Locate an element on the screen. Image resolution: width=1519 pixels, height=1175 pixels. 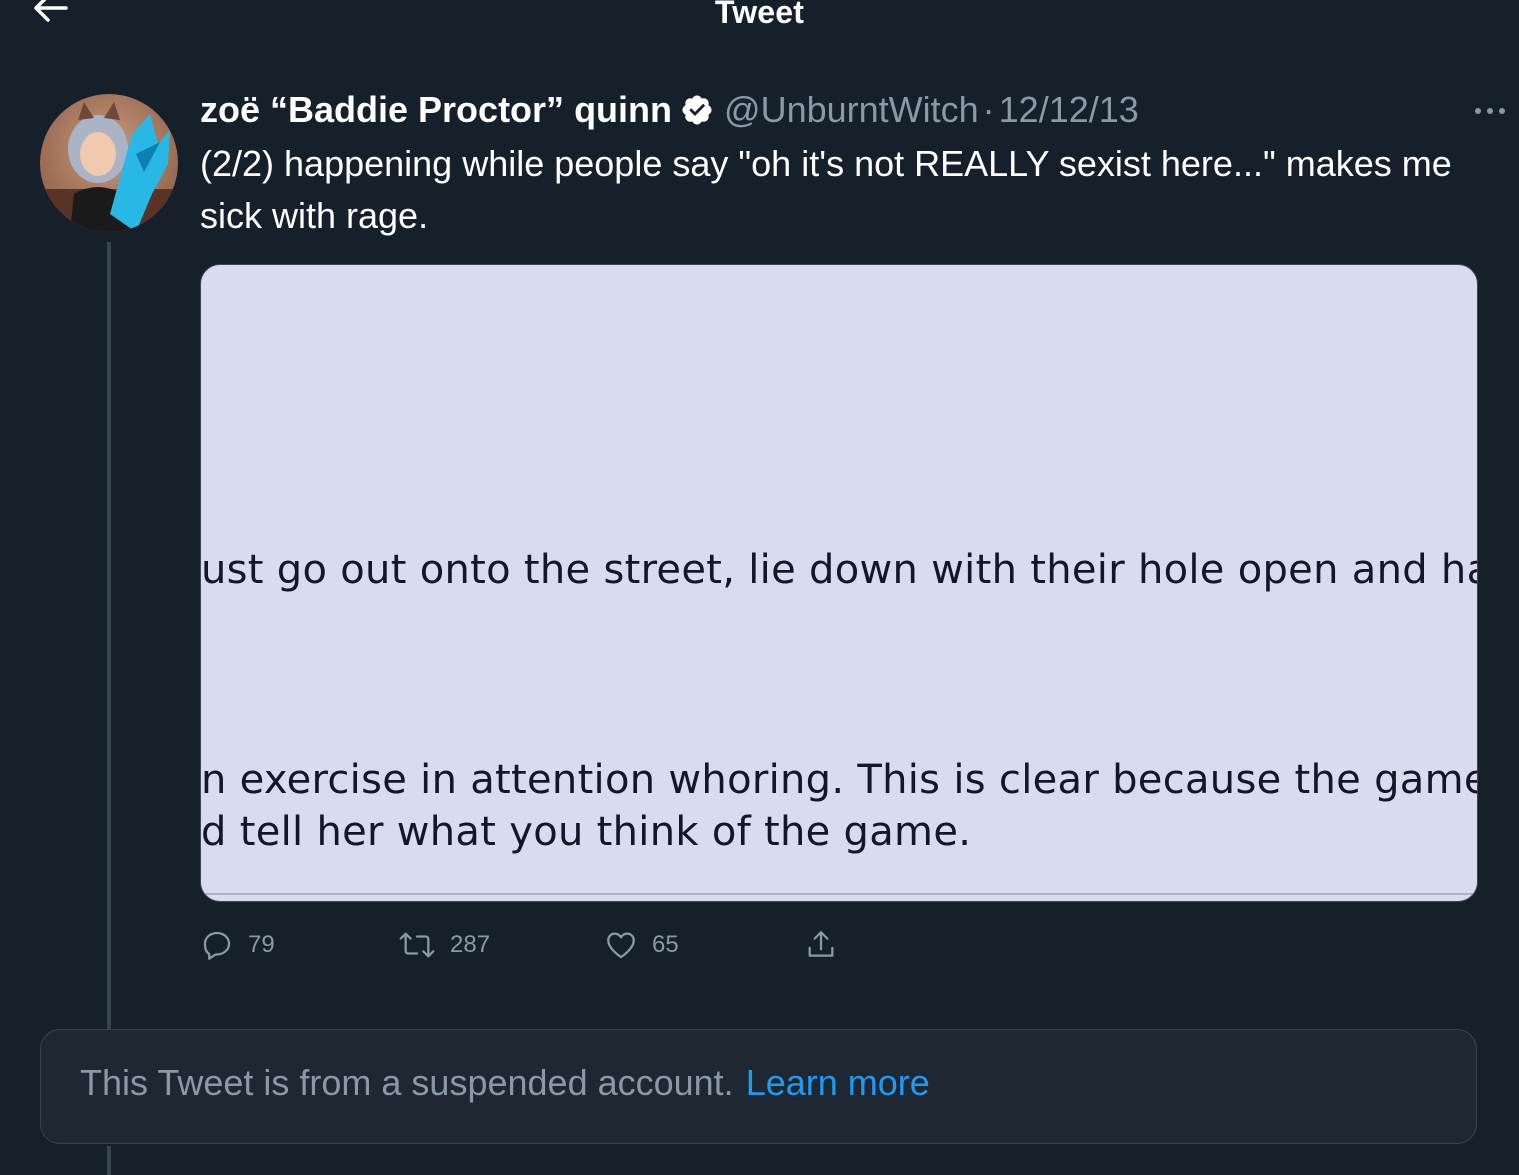
reply-count: 79 is located at coordinates (261, 944).